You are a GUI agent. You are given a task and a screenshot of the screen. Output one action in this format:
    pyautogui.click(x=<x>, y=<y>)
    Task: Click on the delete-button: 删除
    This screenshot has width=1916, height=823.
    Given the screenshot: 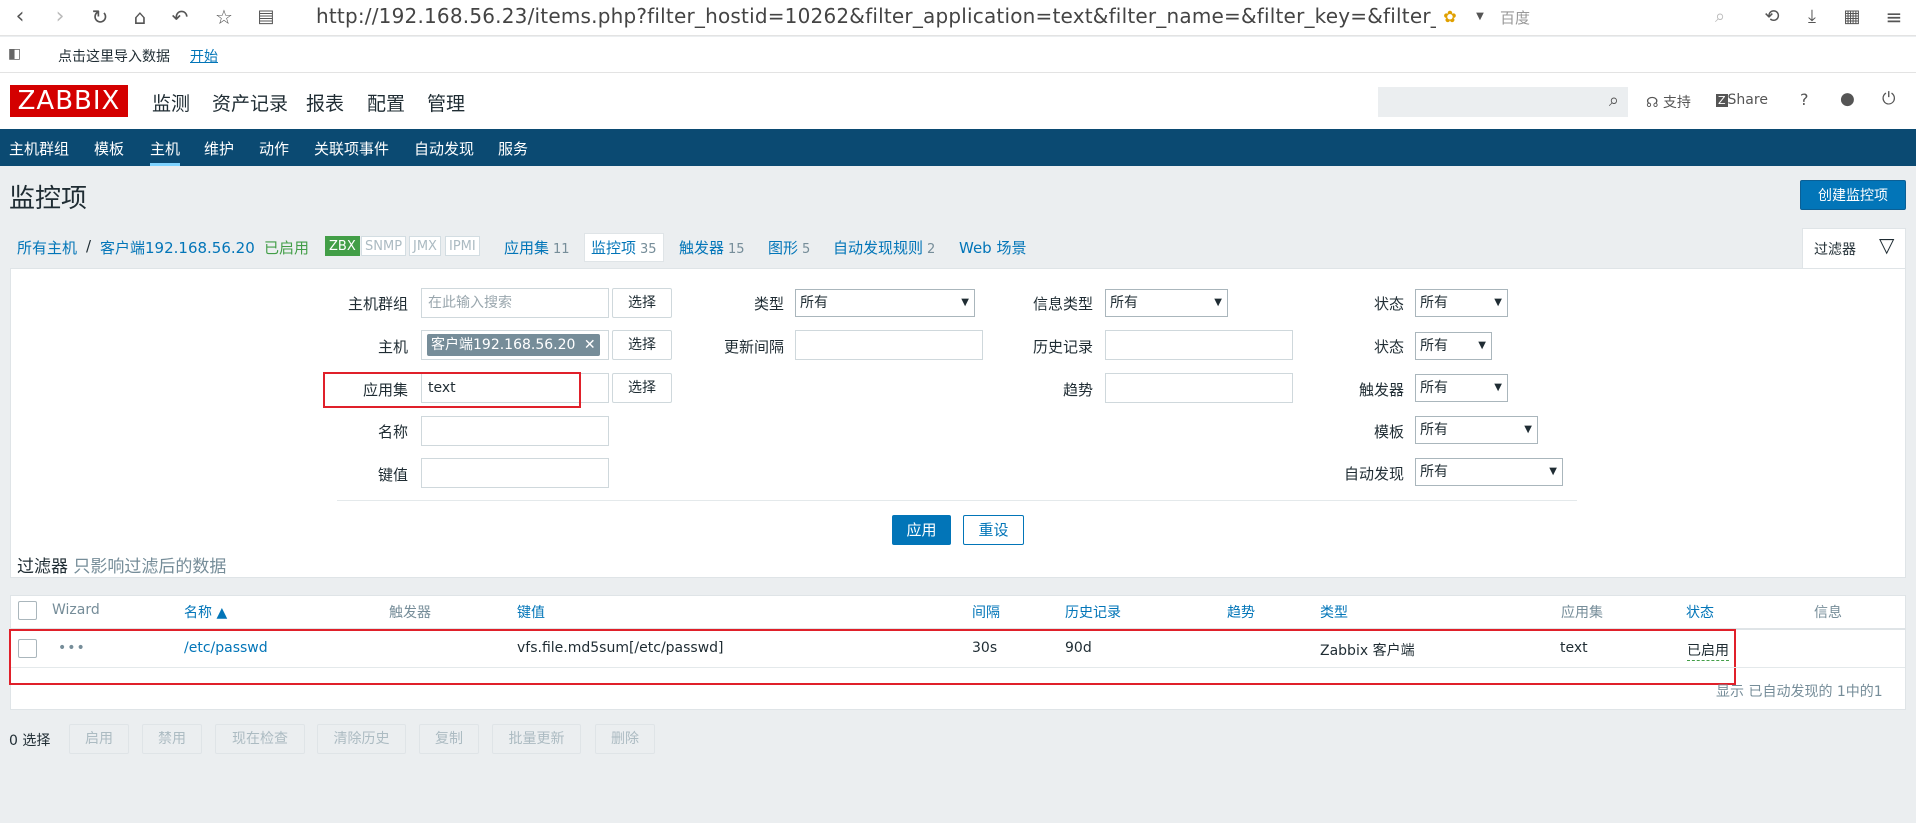 What is the action you would take?
    pyautogui.click(x=625, y=739)
    